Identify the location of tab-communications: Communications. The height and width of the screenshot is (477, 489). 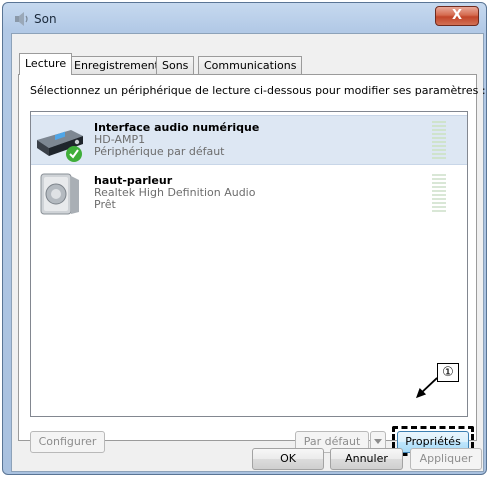
(250, 65).